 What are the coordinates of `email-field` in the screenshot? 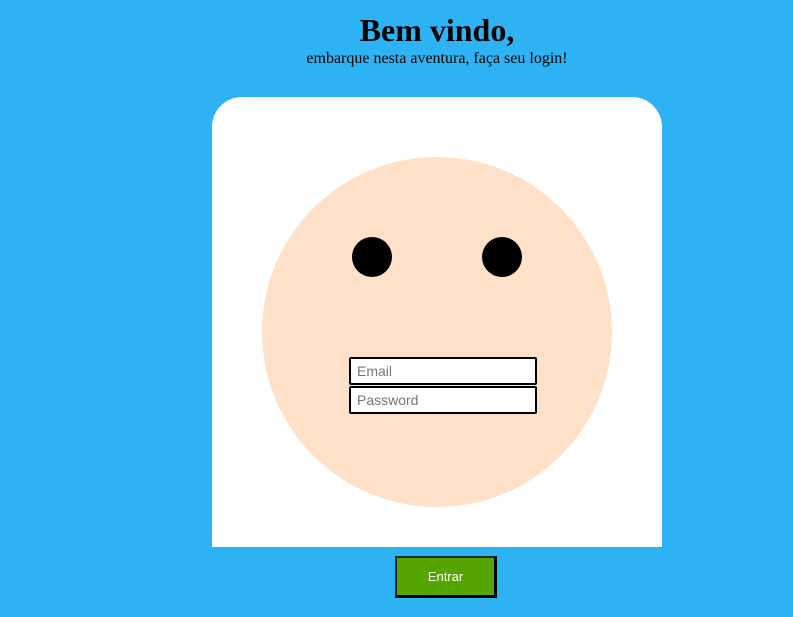 It's located at (443, 371).